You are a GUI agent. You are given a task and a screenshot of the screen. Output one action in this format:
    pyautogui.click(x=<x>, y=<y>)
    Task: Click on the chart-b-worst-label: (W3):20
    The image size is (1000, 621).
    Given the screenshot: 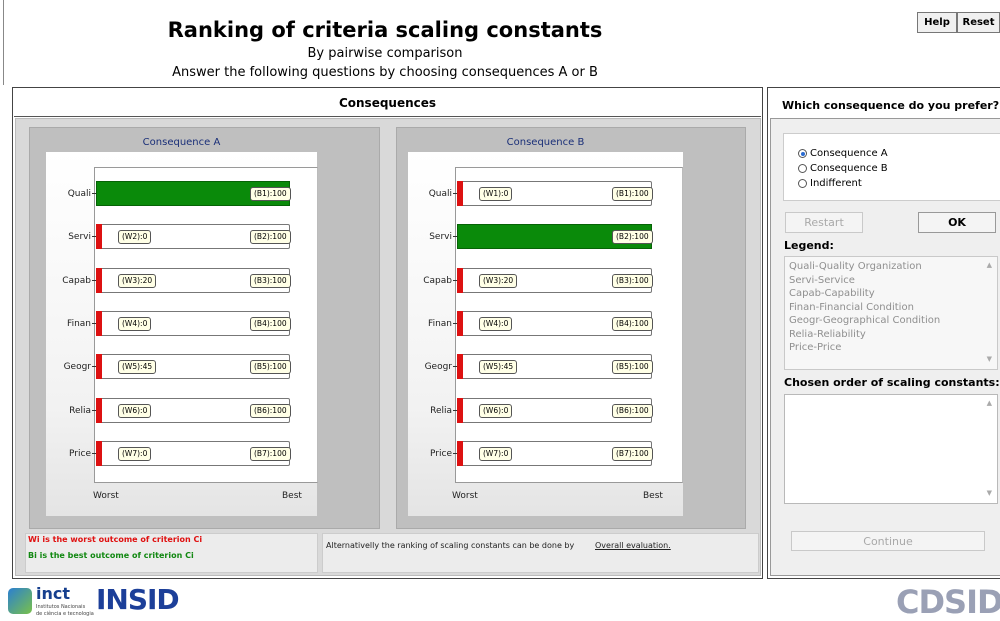 What is the action you would take?
    pyautogui.click(x=498, y=281)
    